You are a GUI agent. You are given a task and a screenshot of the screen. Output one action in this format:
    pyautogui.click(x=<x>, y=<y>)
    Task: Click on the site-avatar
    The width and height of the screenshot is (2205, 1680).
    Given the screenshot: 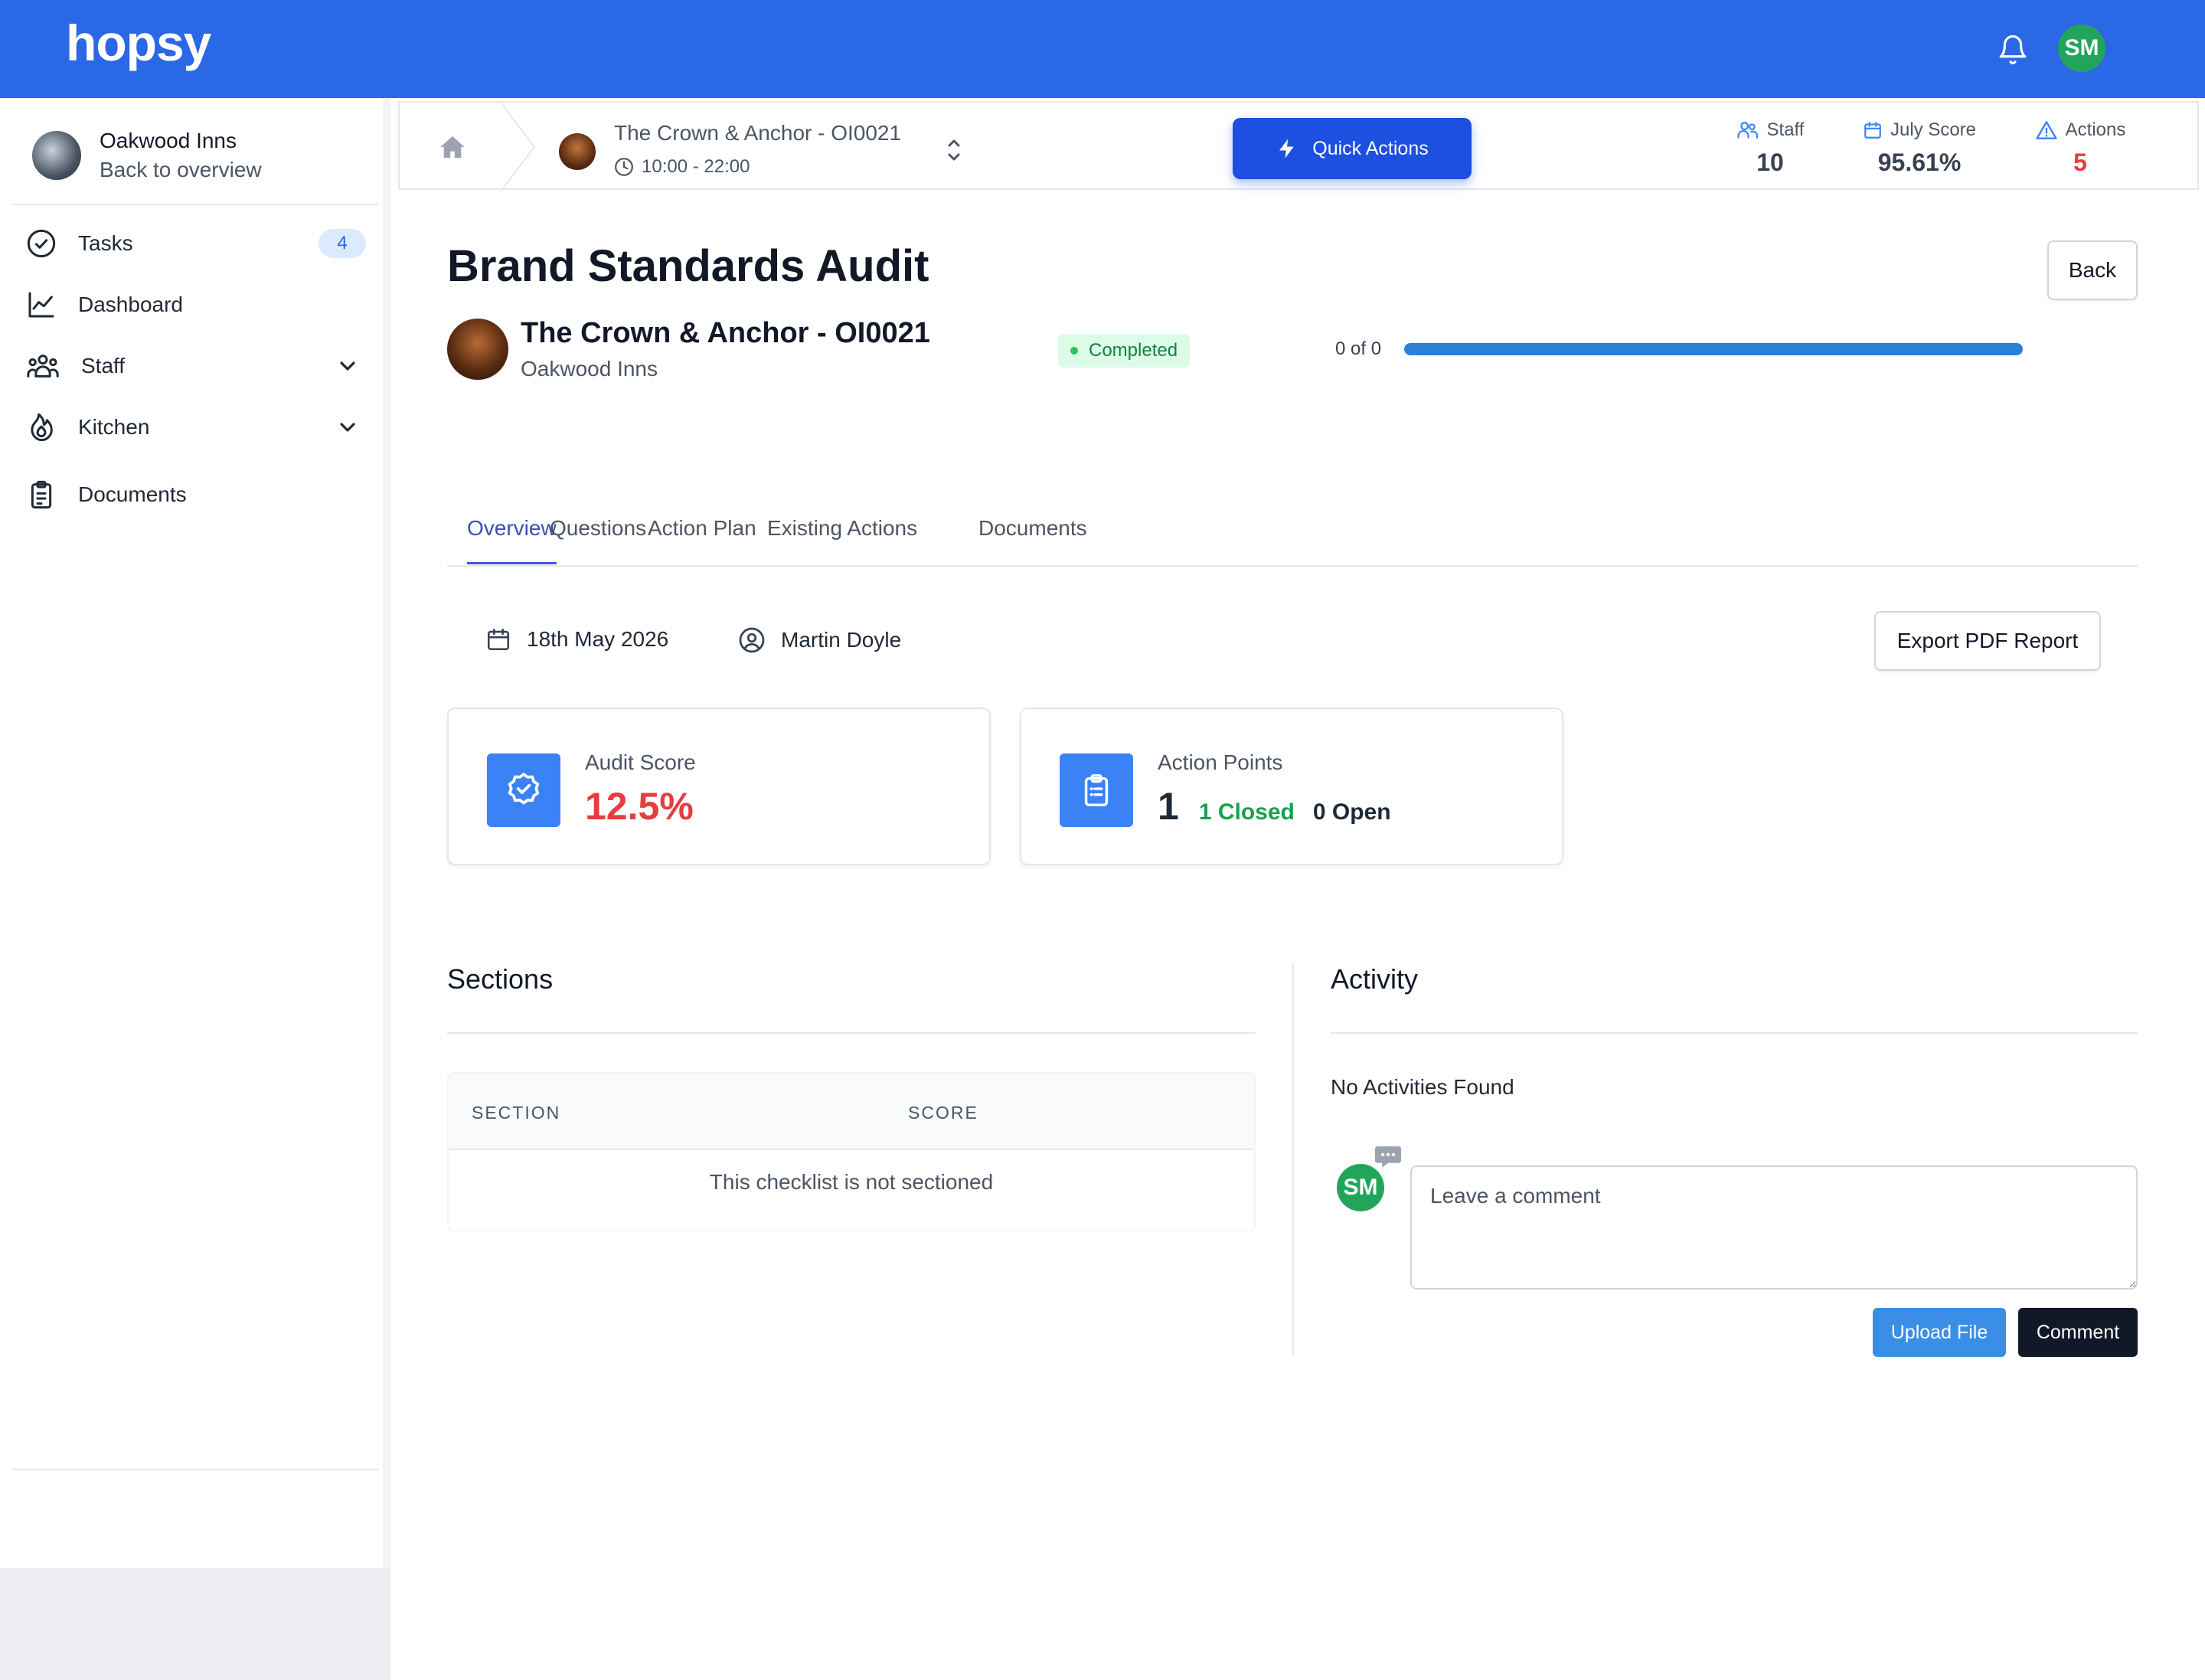 What is the action you would take?
    pyautogui.click(x=477, y=349)
    